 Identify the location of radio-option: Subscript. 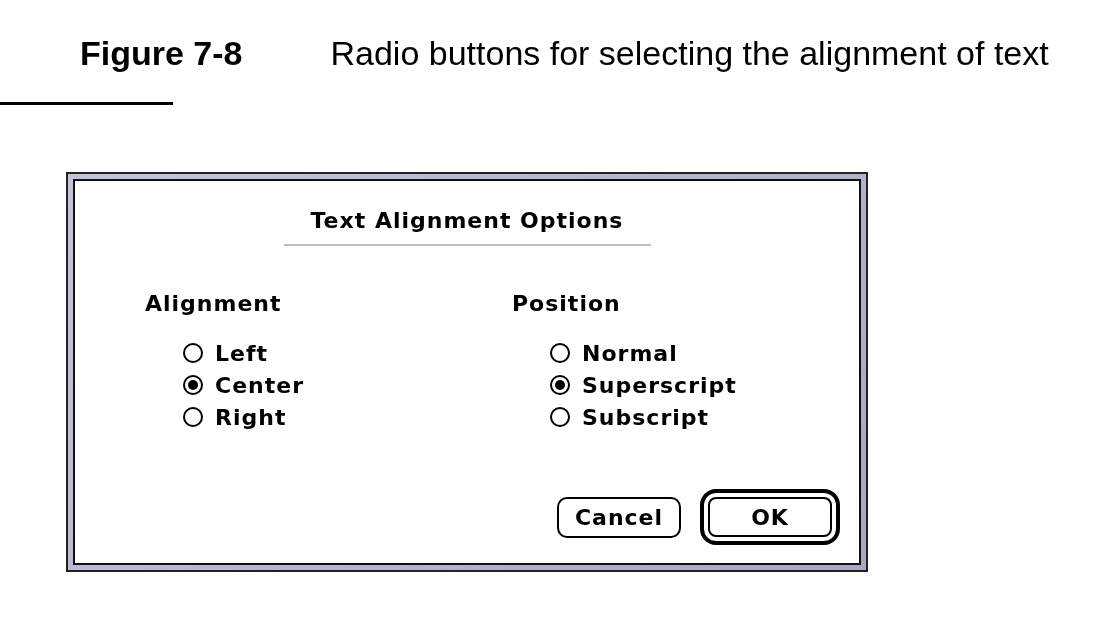
(630, 417).